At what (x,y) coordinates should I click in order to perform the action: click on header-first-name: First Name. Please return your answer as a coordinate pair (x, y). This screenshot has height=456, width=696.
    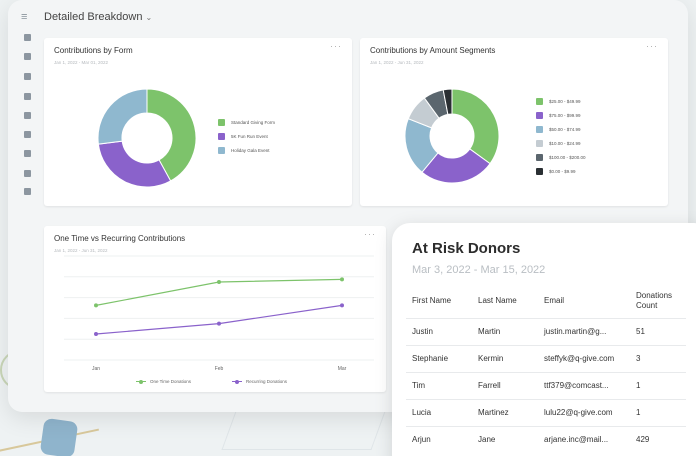
    Looking at the image, I should click on (439, 301).